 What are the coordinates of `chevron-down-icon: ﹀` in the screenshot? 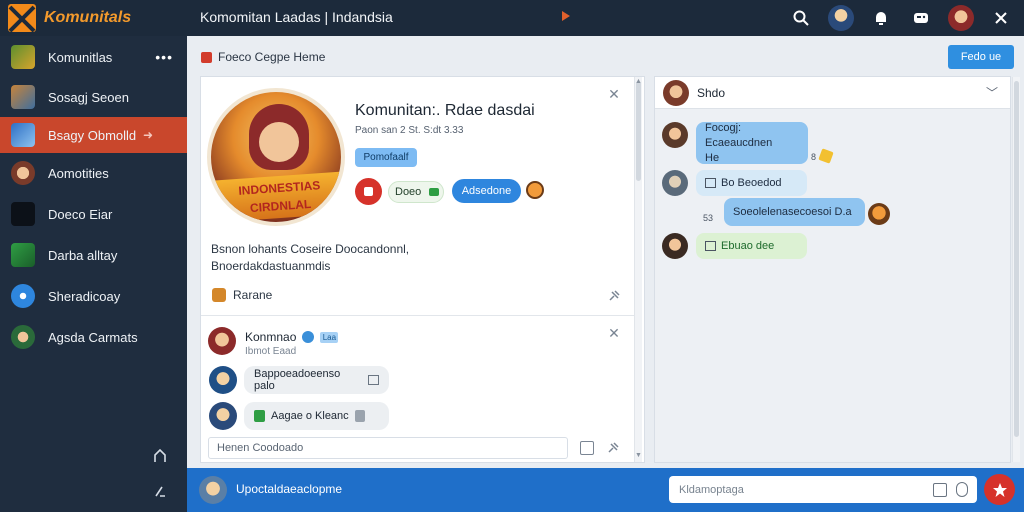 It's located at (992, 92).